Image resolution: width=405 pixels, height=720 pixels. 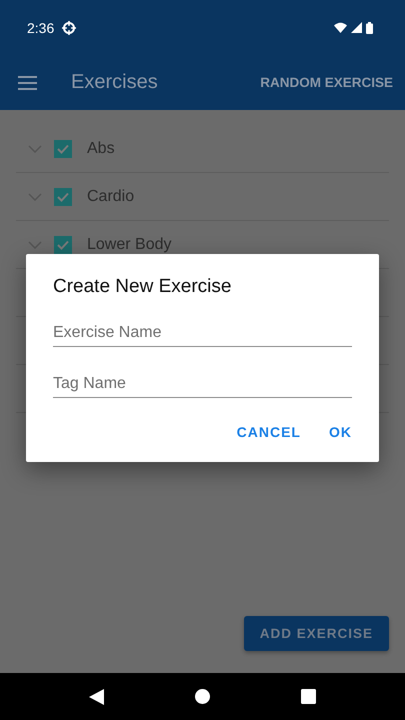 I want to click on ok-button: OK, so click(x=340, y=432).